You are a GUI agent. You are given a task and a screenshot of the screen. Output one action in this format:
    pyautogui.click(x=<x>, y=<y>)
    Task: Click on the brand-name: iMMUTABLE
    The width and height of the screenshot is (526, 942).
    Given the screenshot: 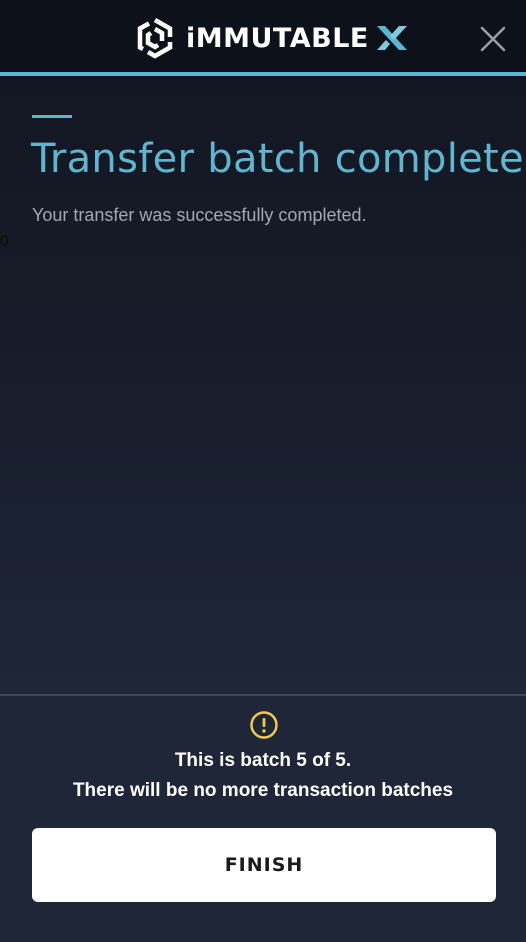 What is the action you would take?
    pyautogui.click(x=277, y=38)
    